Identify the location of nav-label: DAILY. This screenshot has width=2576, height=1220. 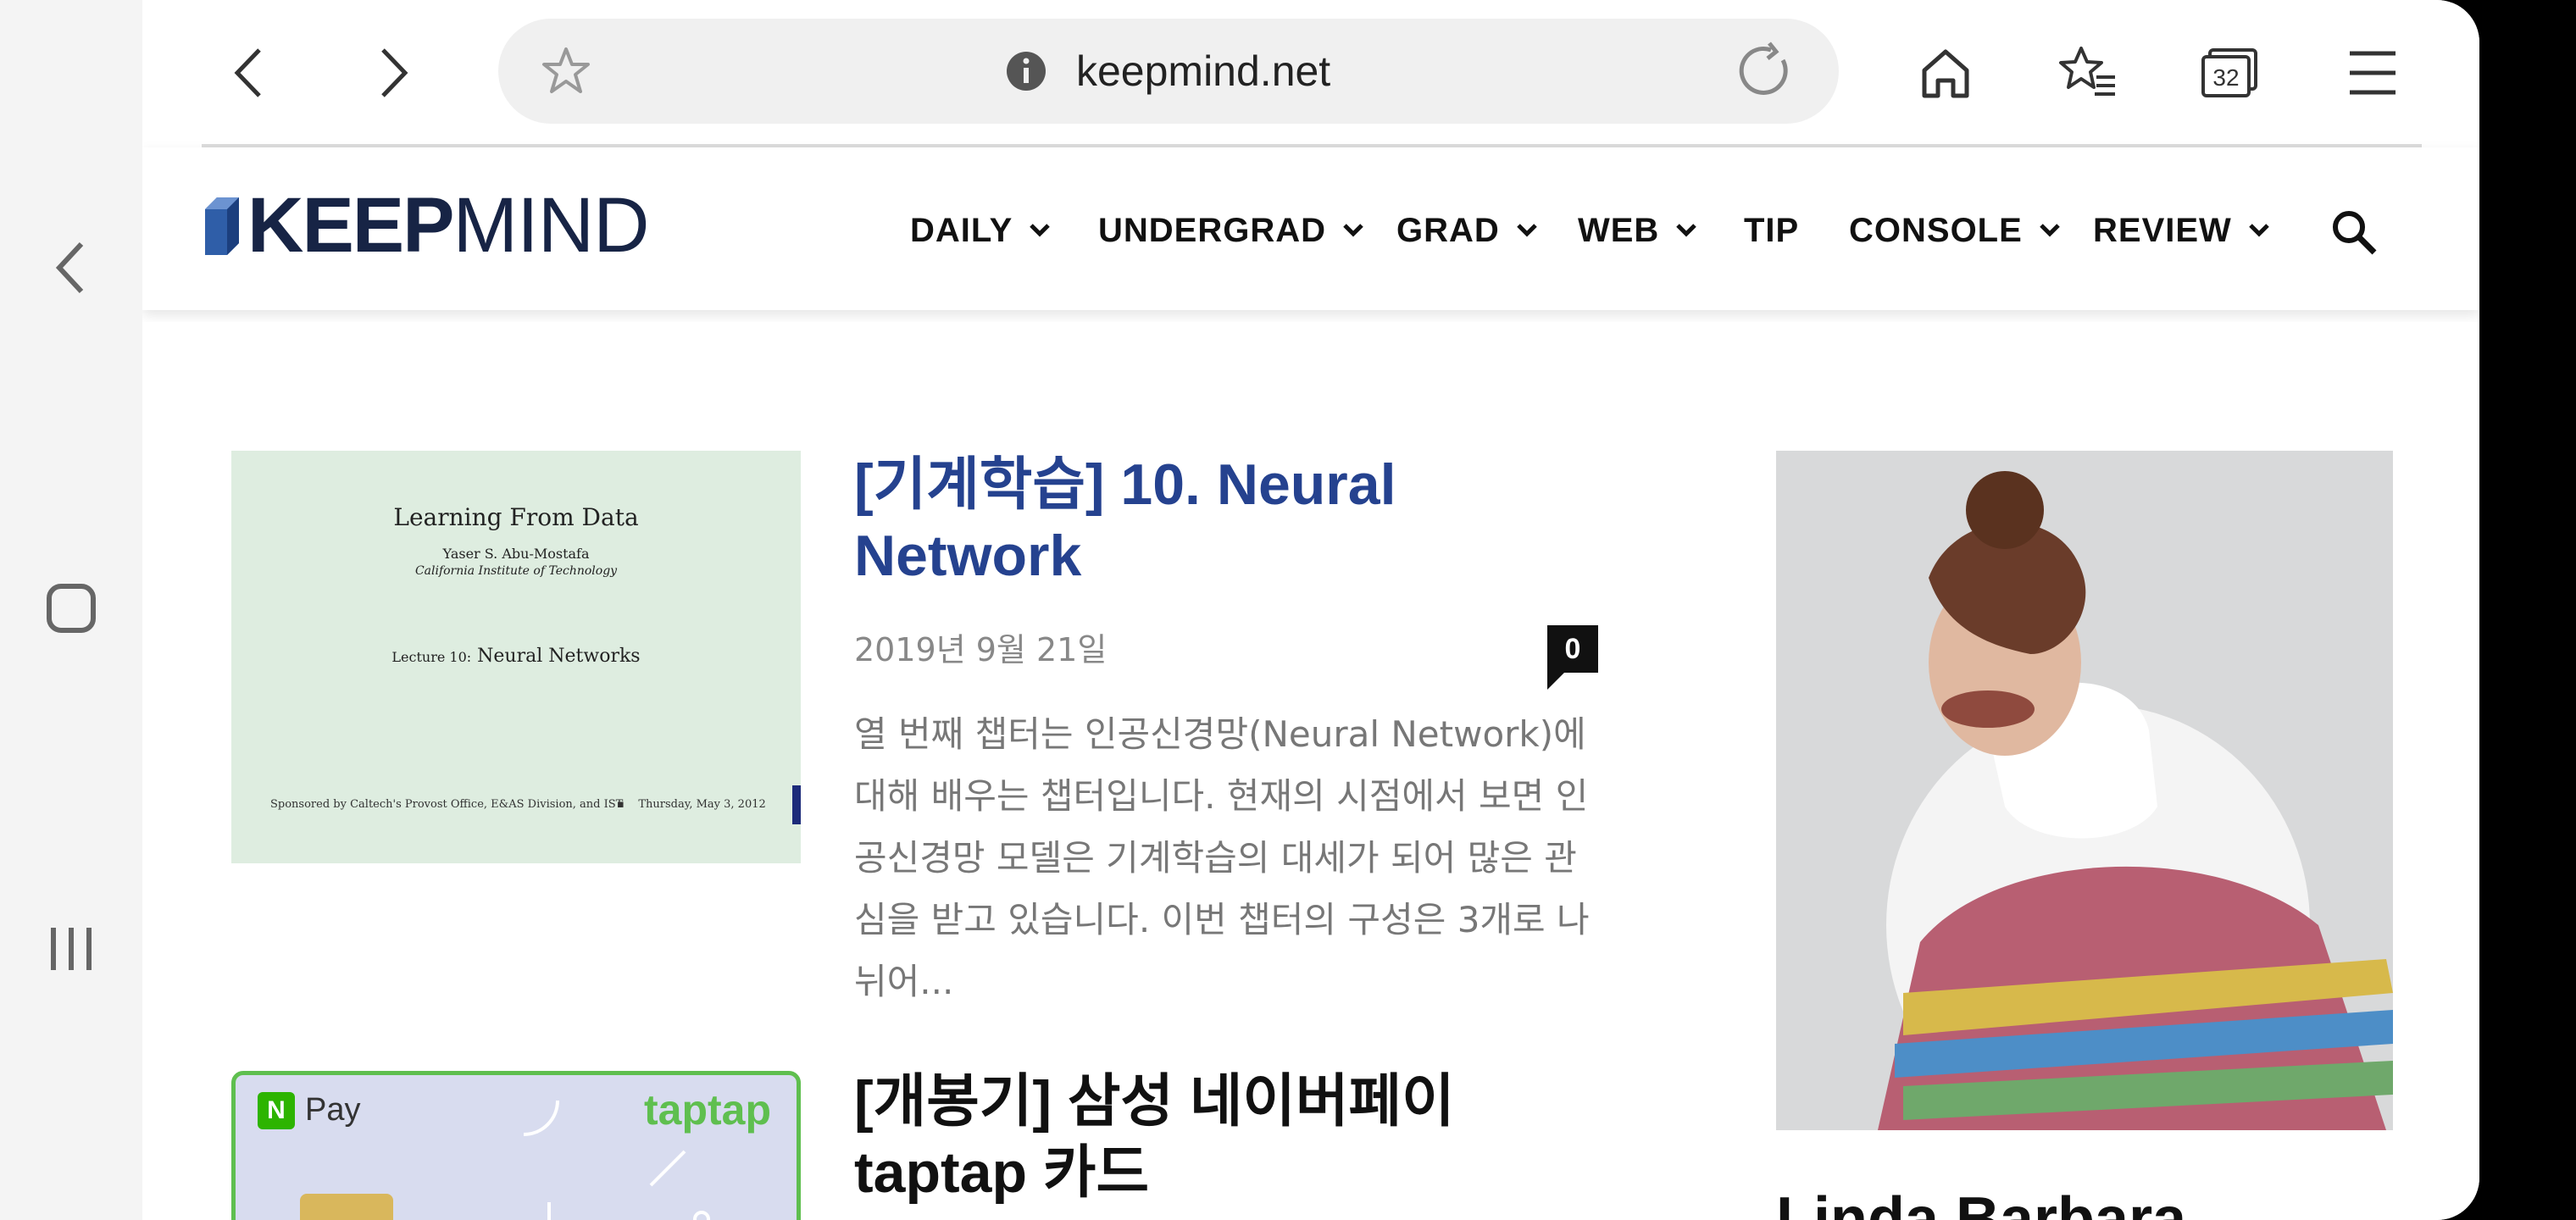
(961, 230).